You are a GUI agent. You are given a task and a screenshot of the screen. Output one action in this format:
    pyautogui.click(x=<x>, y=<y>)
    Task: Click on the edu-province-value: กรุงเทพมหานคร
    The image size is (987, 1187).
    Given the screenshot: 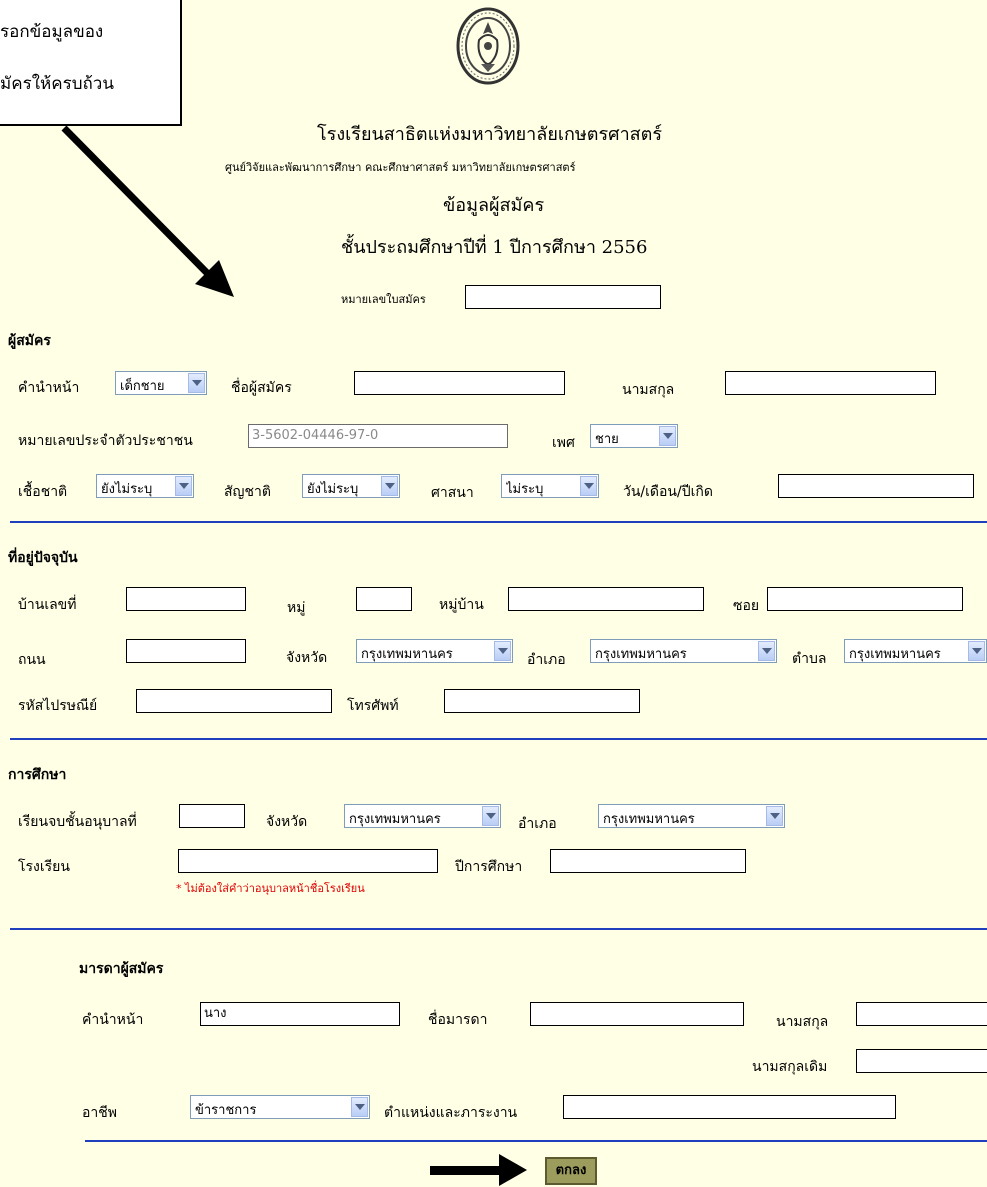 What is the action you would take?
    pyautogui.click(x=395, y=819)
    